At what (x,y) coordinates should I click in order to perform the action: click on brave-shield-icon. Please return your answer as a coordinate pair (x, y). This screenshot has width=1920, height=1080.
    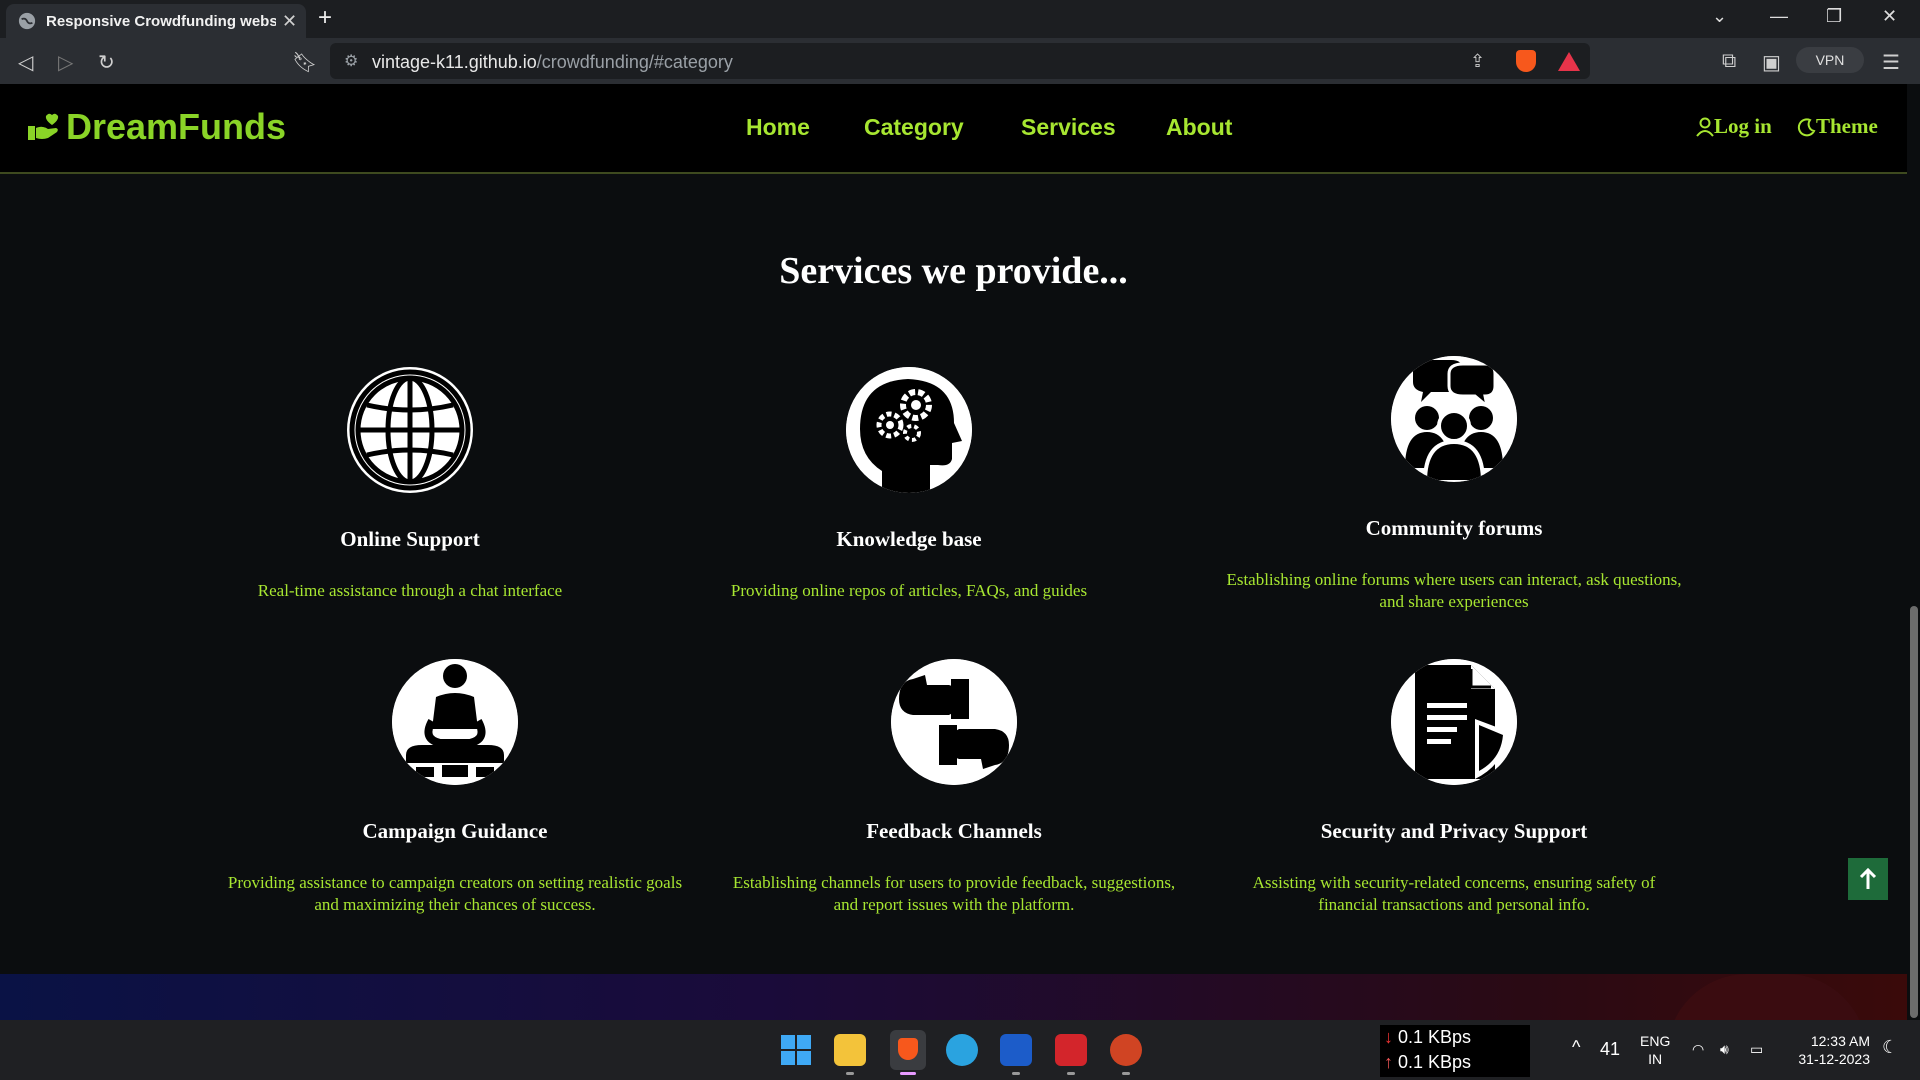
    Looking at the image, I should click on (1526, 61).